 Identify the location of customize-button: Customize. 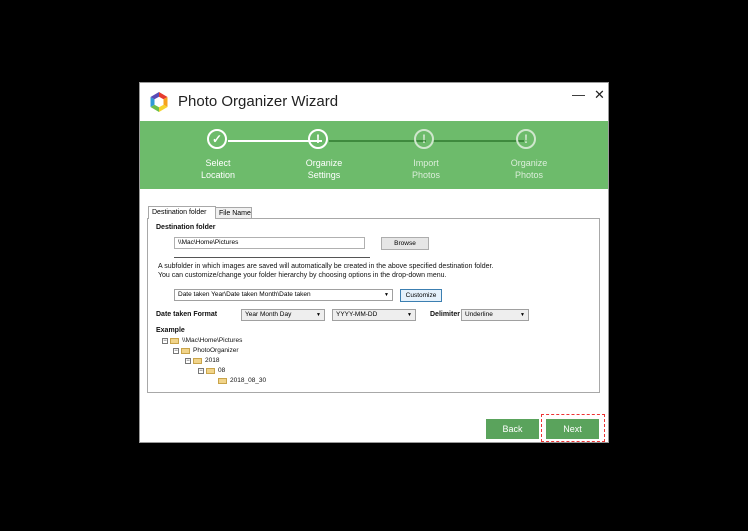
(421, 295).